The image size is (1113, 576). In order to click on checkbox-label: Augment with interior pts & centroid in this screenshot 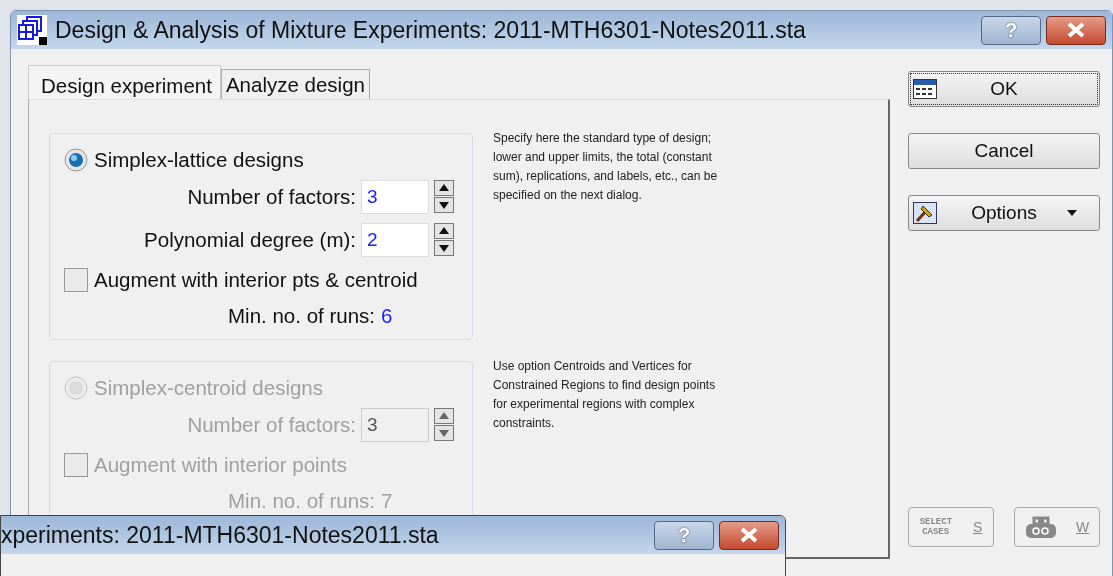, I will do `click(256, 280)`.